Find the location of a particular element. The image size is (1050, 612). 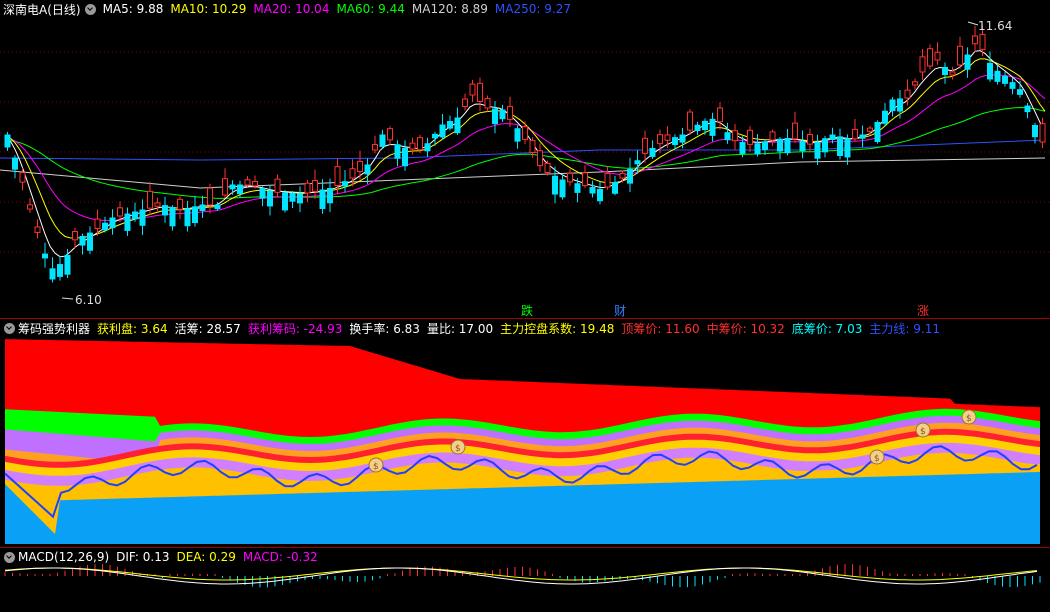

settings-dropdown-icon is located at coordinates (90, 9).